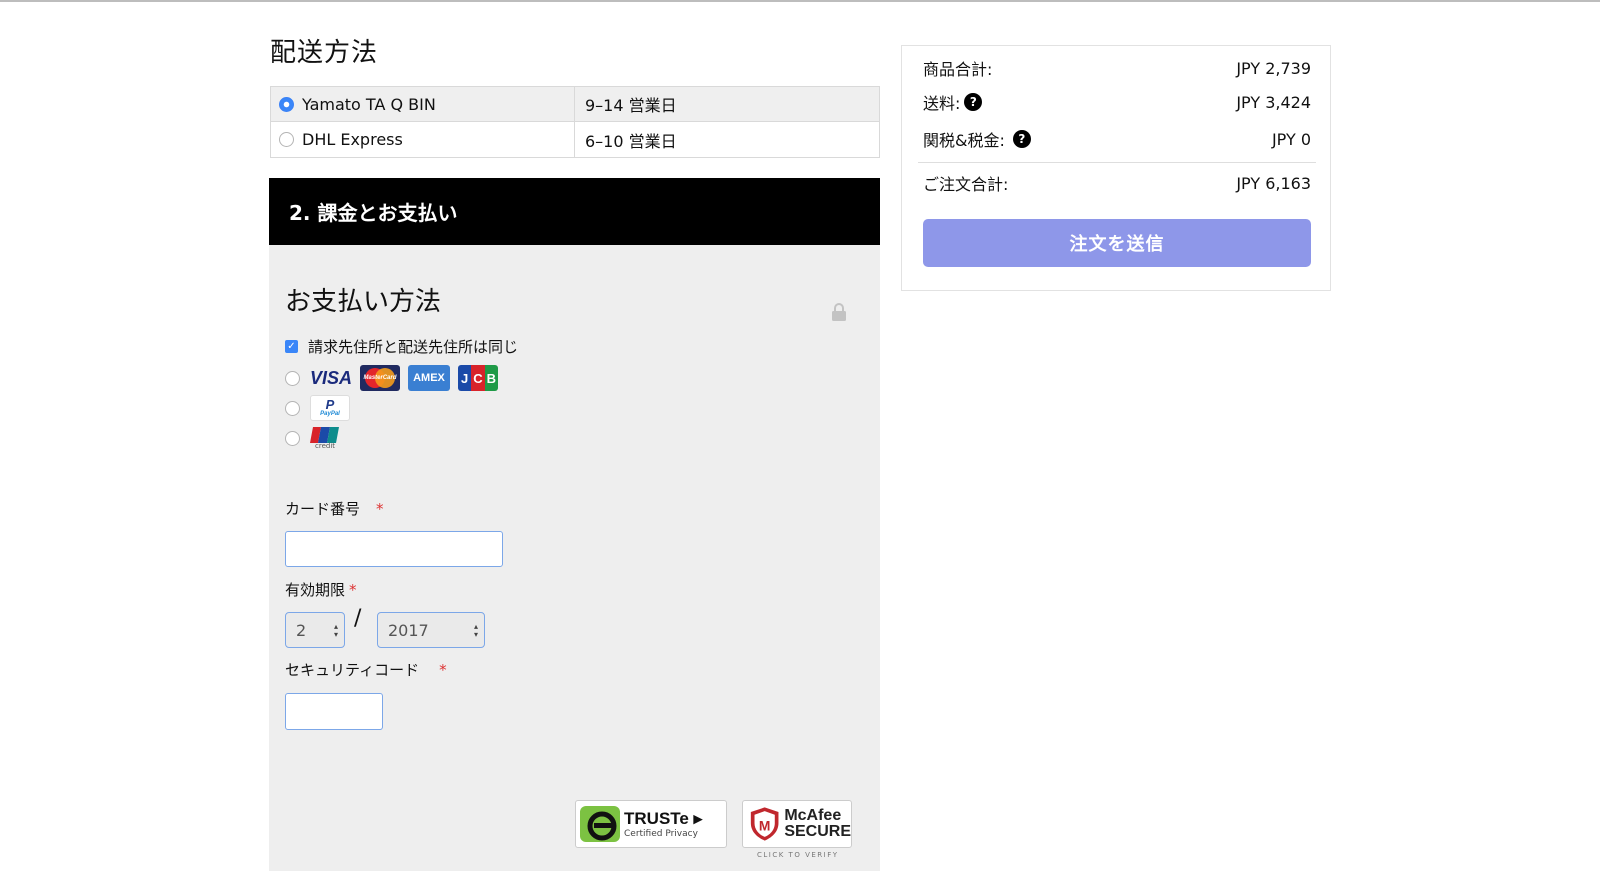 The height and width of the screenshot is (884, 1600). I want to click on paypal-logo: P PayPal, so click(330, 408).